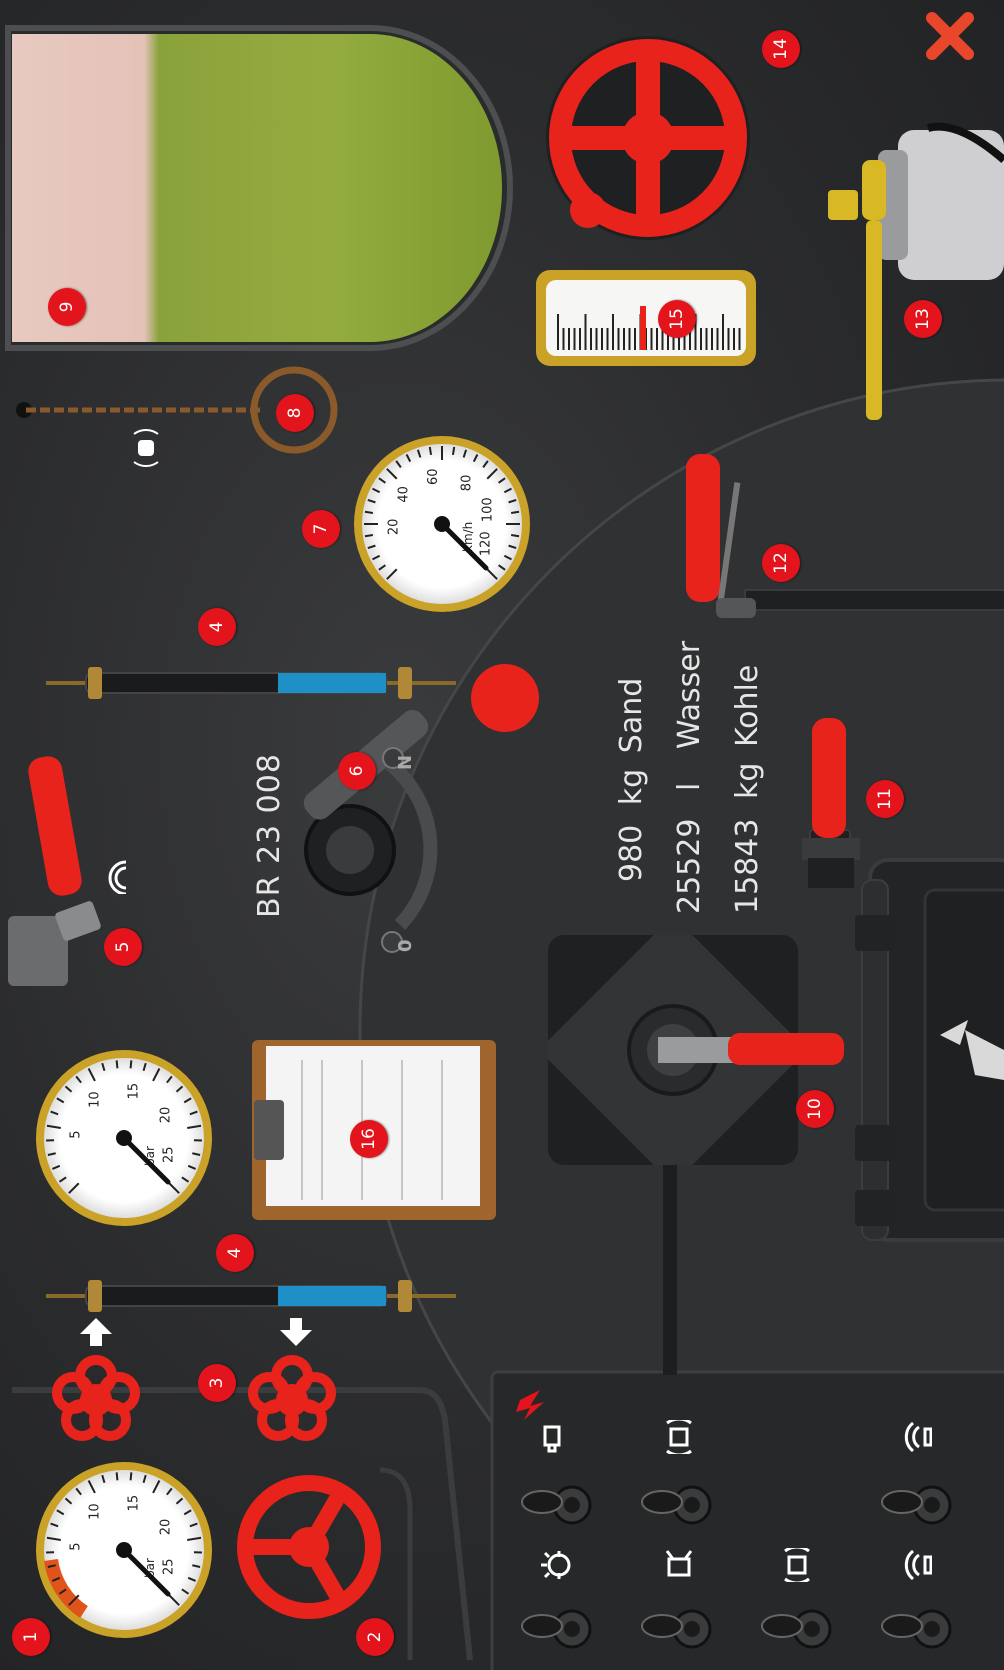 The image size is (1004, 1670). Describe the element at coordinates (720, 537) in the screenshot. I see `blower-lever` at that location.